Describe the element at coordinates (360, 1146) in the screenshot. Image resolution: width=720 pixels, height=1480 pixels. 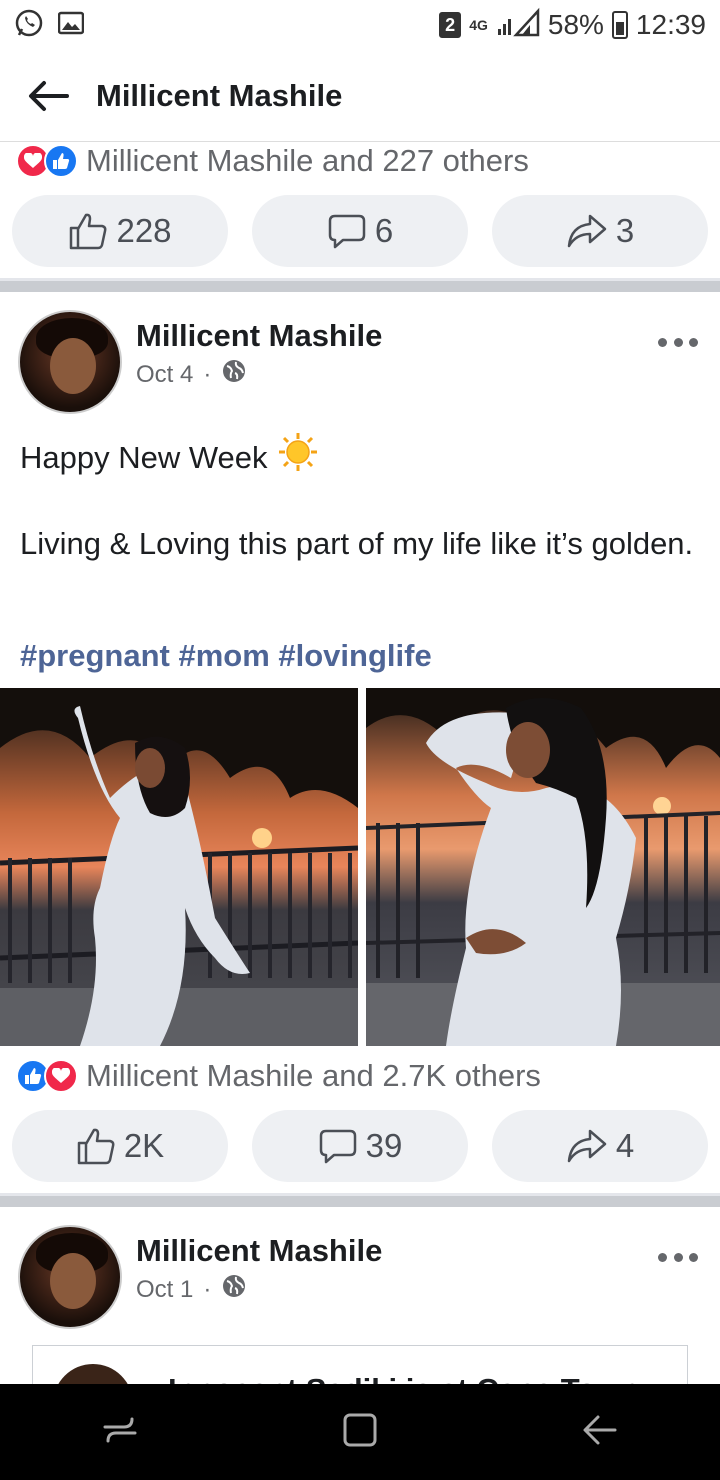
I see `comment-button: 39` at that location.